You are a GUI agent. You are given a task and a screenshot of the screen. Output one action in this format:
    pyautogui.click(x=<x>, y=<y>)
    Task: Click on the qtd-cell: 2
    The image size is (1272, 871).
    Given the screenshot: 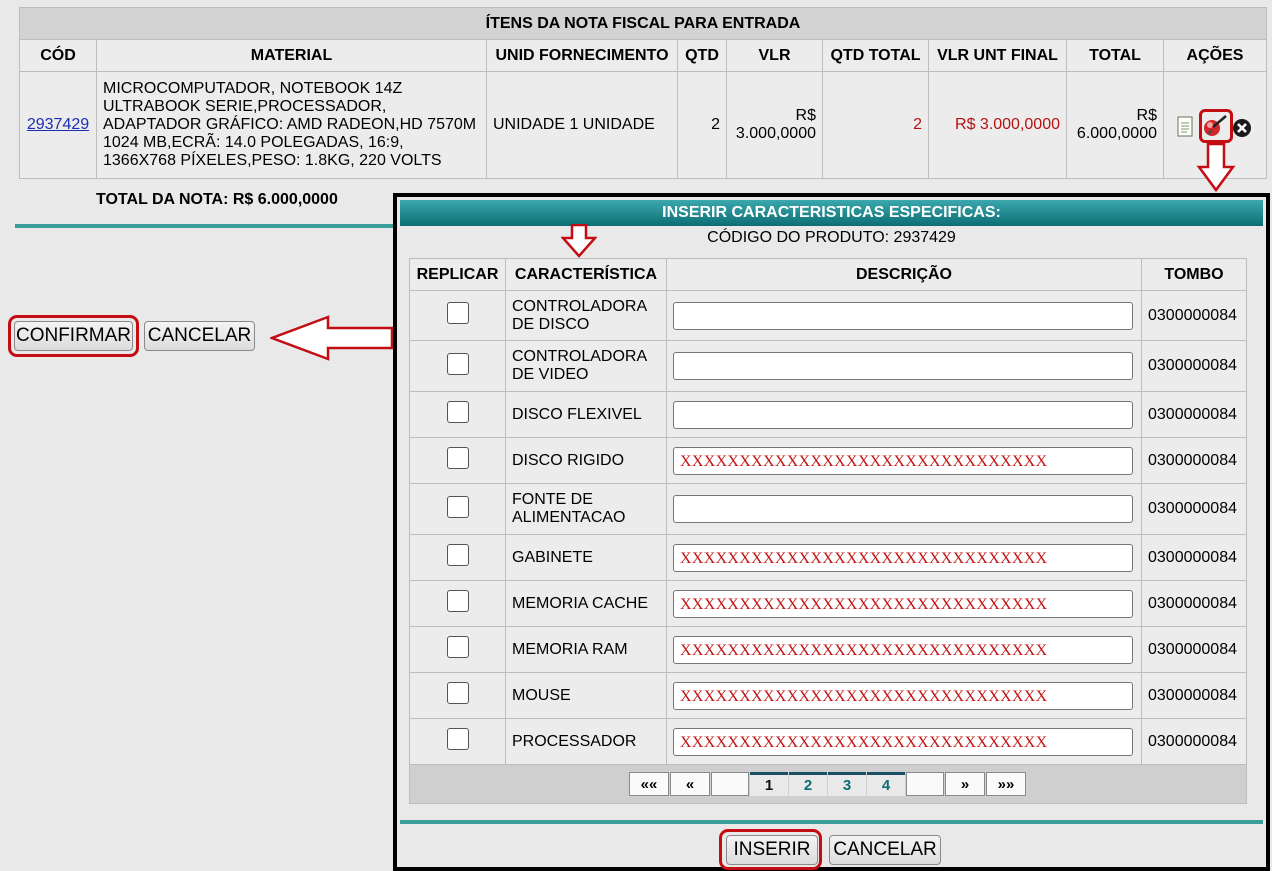 What is the action you would take?
    pyautogui.click(x=702, y=125)
    